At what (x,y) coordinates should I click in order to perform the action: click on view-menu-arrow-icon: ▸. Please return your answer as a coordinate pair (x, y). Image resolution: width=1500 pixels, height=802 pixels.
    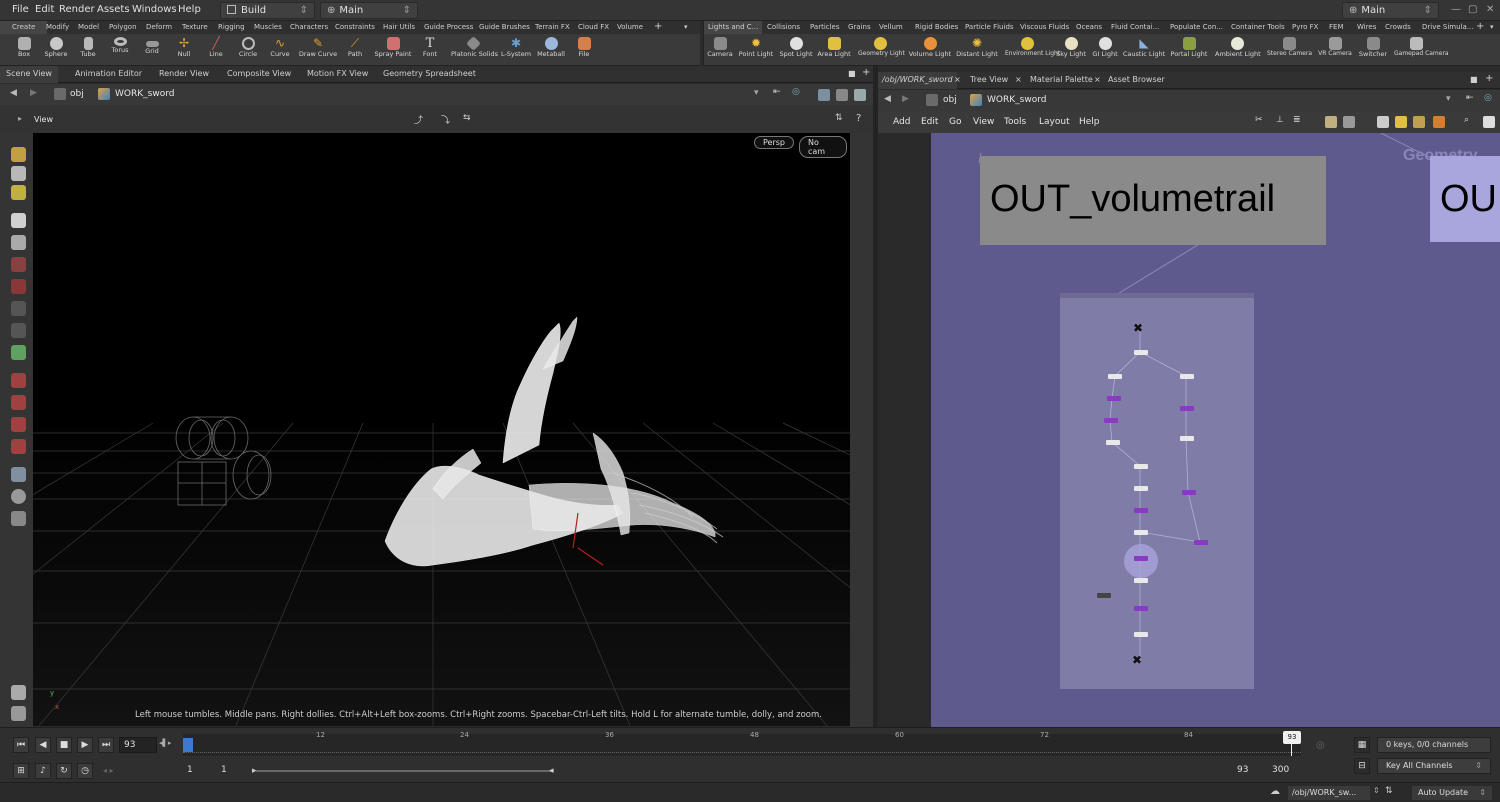
    Looking at the image, I should click on (20, 118).